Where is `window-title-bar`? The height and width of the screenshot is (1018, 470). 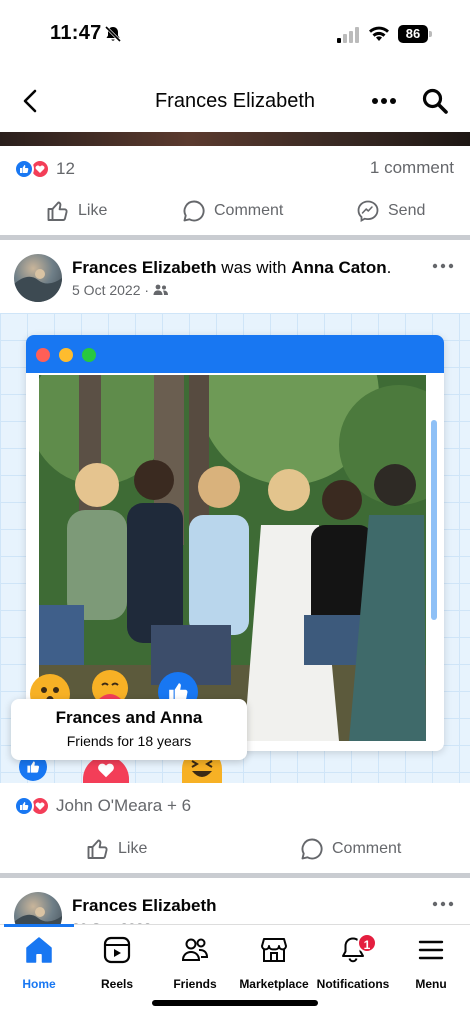 window-title-bar is located at coordinates (235, 354).